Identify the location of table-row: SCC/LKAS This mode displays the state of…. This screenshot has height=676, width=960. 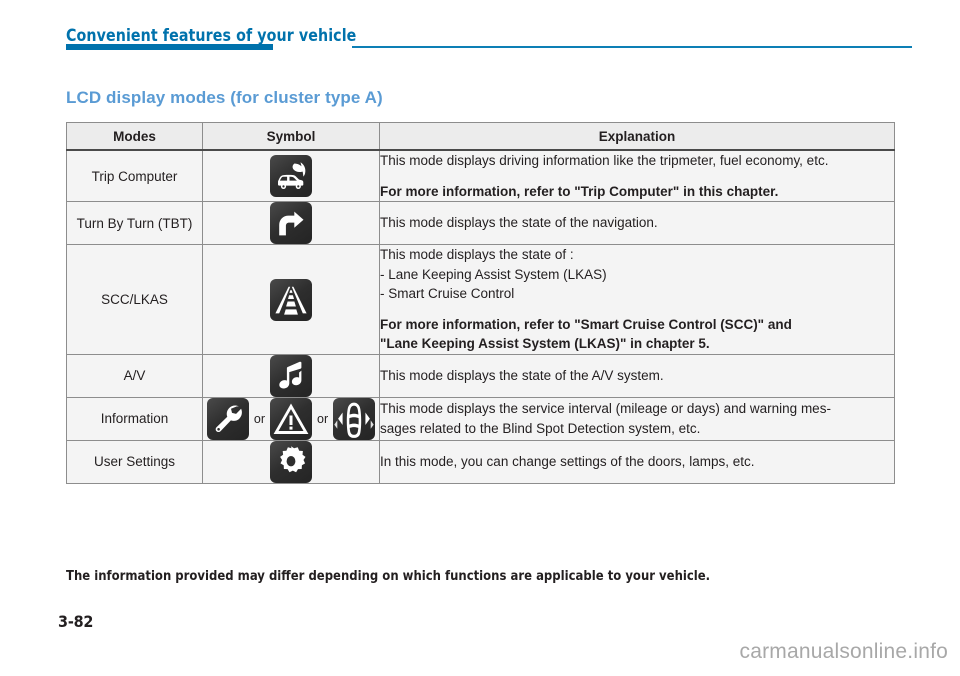
(480, 299).